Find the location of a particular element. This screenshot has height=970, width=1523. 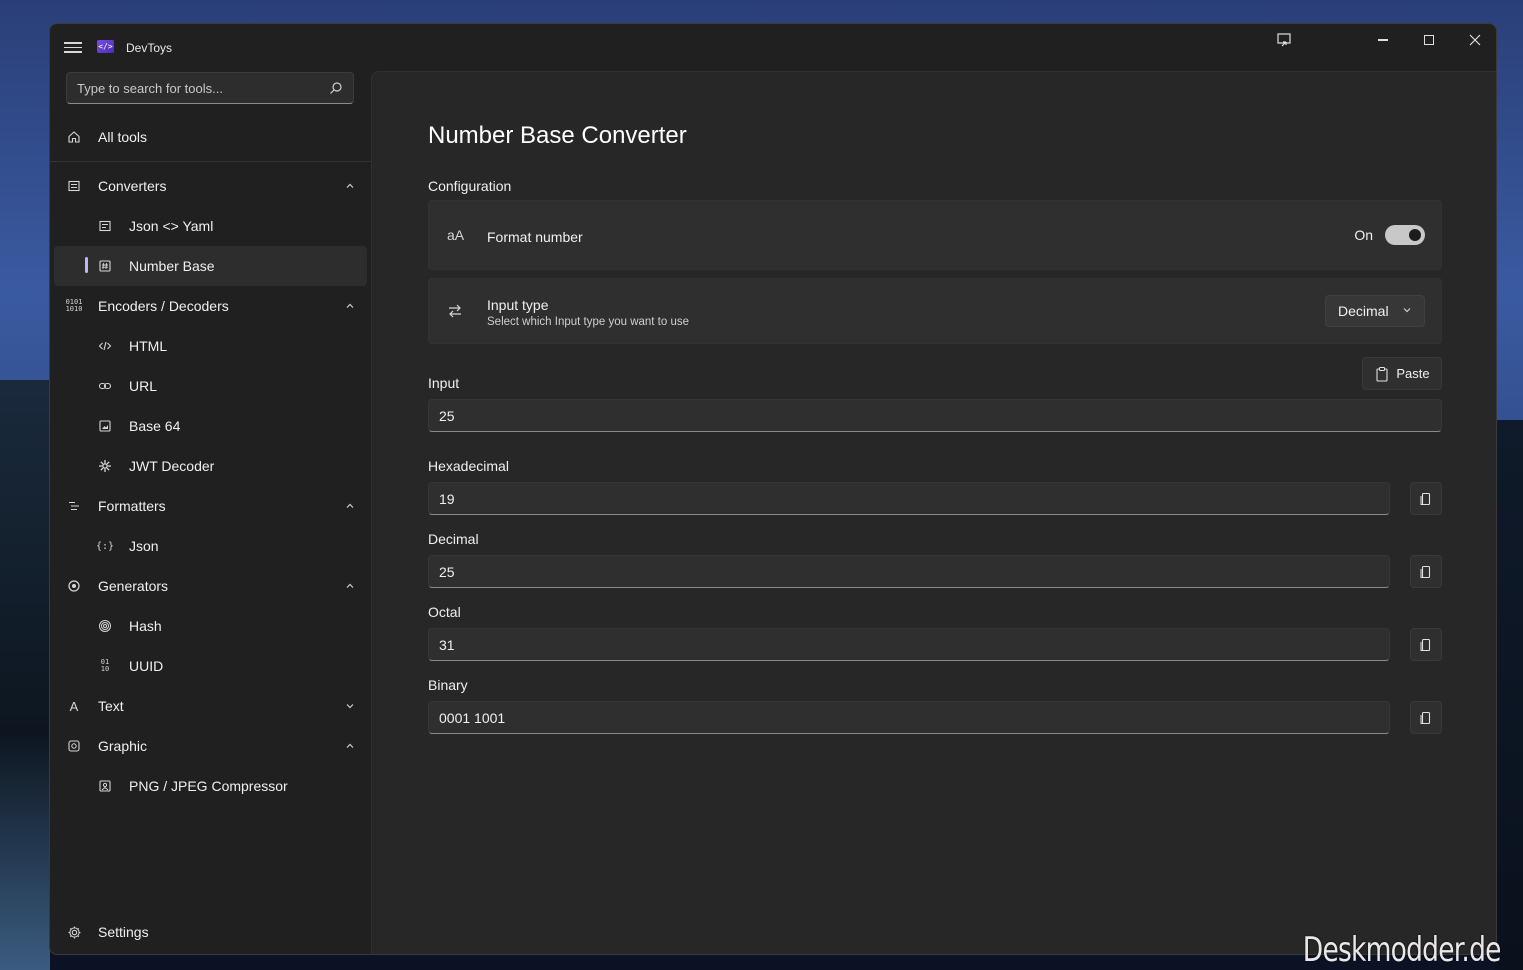

sidebar-group-converters: Converters is located at coordinates (210, 186).